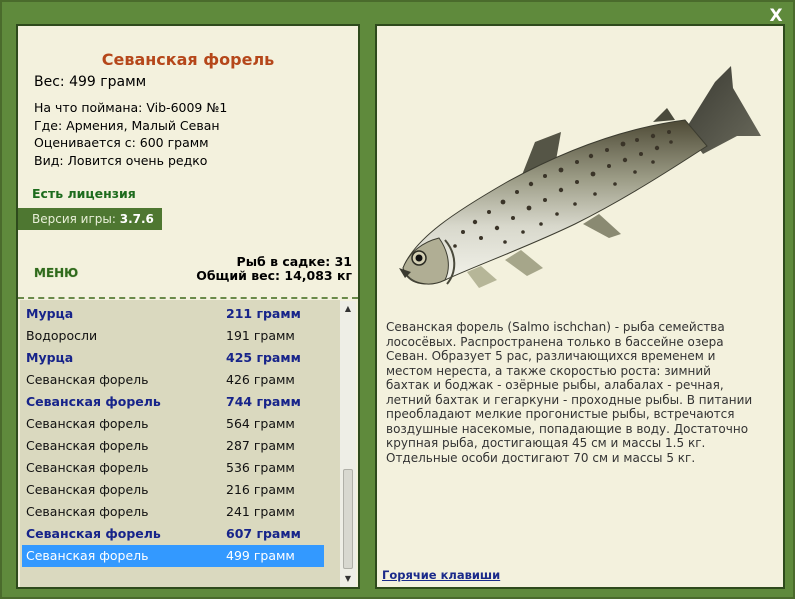  I want to click on list-item-name: Водоросли, so click(62, 335).